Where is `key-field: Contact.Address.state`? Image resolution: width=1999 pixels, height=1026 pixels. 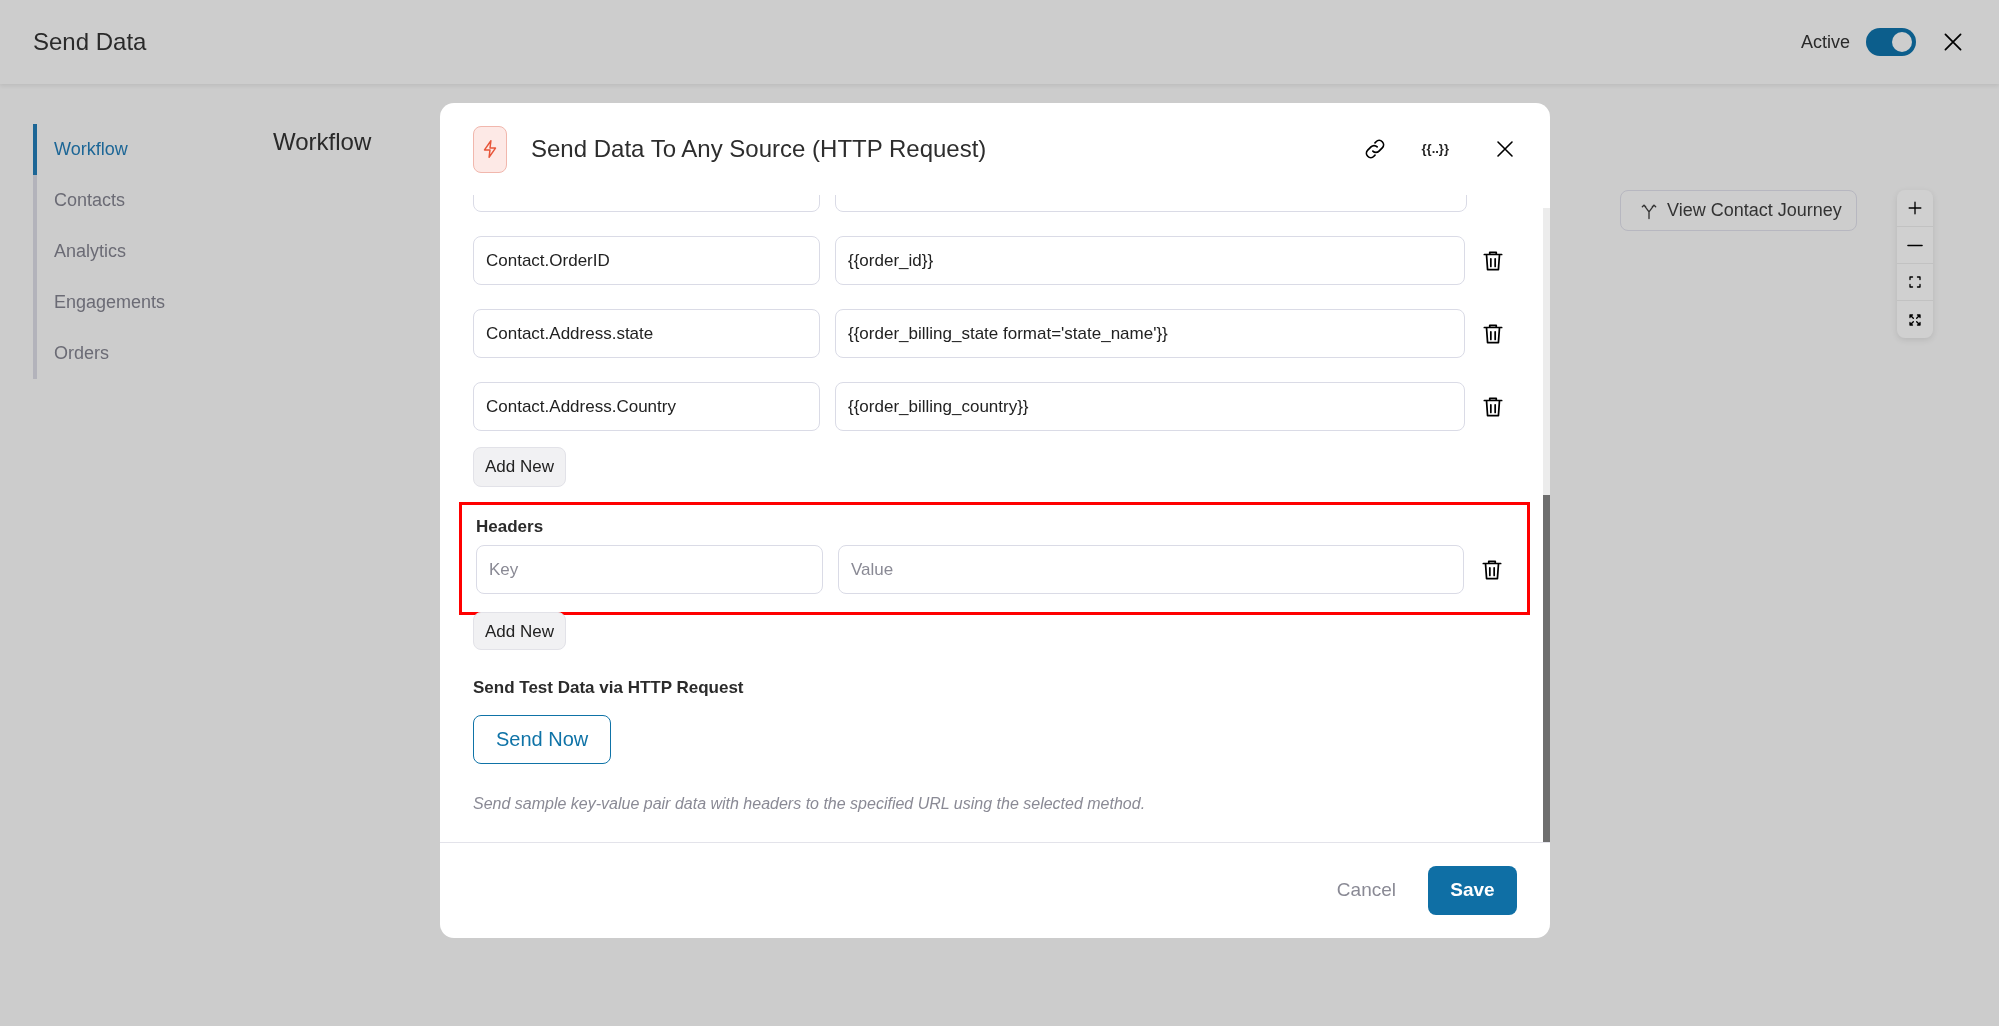 key-field: Contact.Address.state is located at coordinates (646, 333).